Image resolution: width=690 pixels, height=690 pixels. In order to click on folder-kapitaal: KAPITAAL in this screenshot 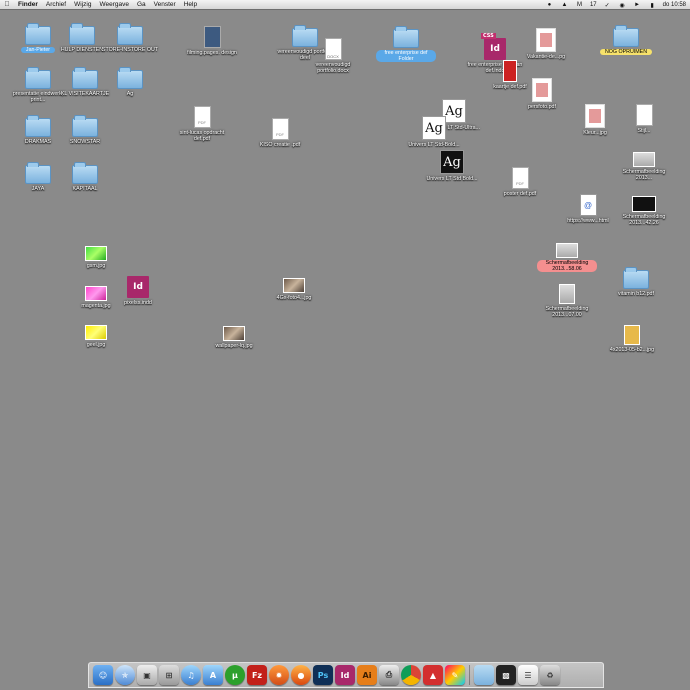, I will do `click(85, 177)`.